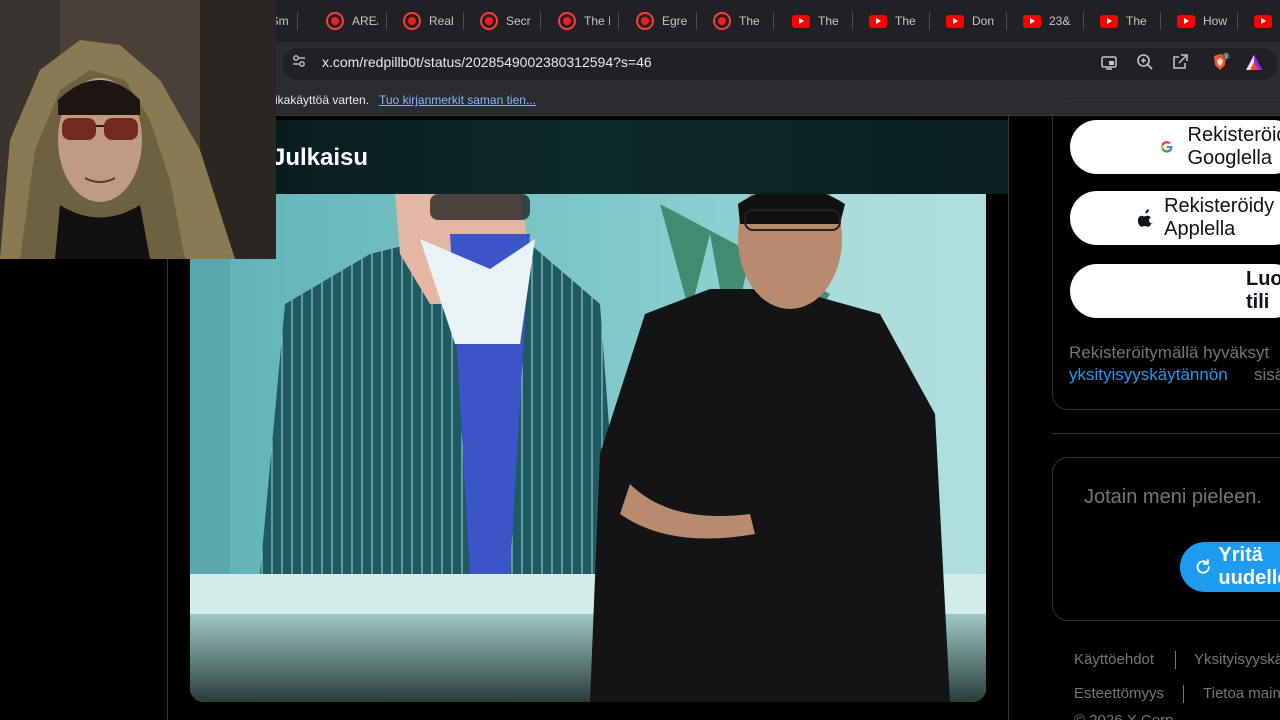 The height and width of the screenshot is (720, 1280). Describe the element at coordinates (1109, 62) in the screenshot. I see `cast-icon` at that location.